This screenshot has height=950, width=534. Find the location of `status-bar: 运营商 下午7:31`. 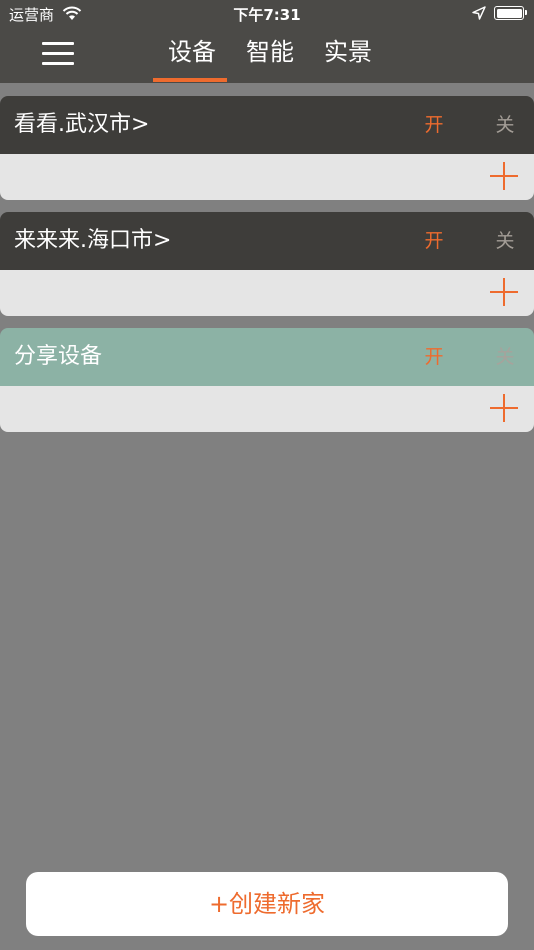

status-bar: 运营商 下午7:31 is located at coordinates (267, 14).